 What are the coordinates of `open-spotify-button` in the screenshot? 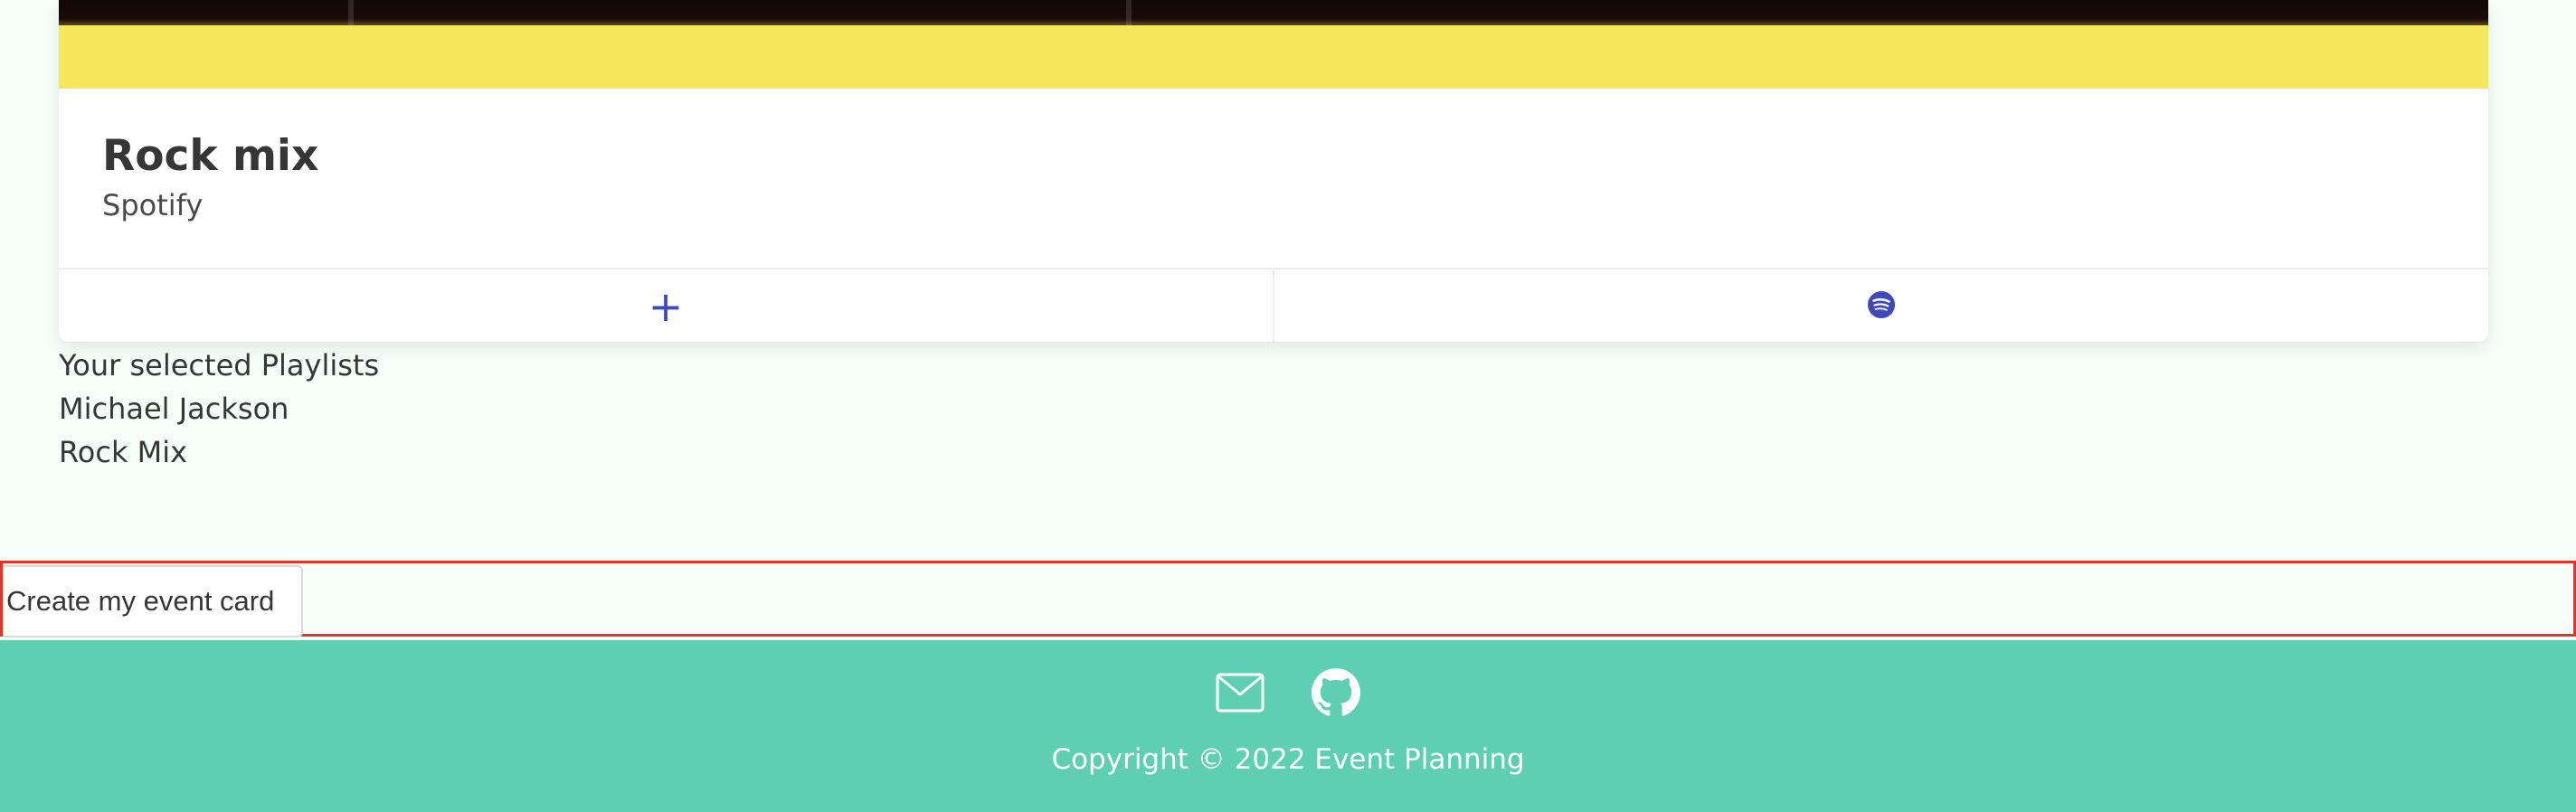 It's located at (1880, 305).